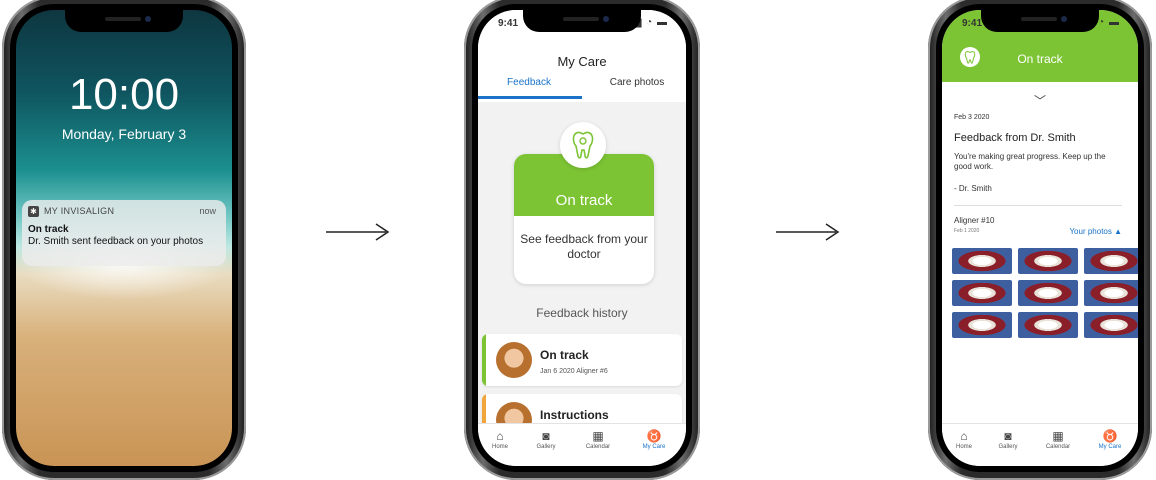 Image resolution: width=1156 pixels, height=480 pixels. Describe the element at coordinates (967, 231) in the screenshot. I see `aligner-date: Feb 1 2020` at that location.